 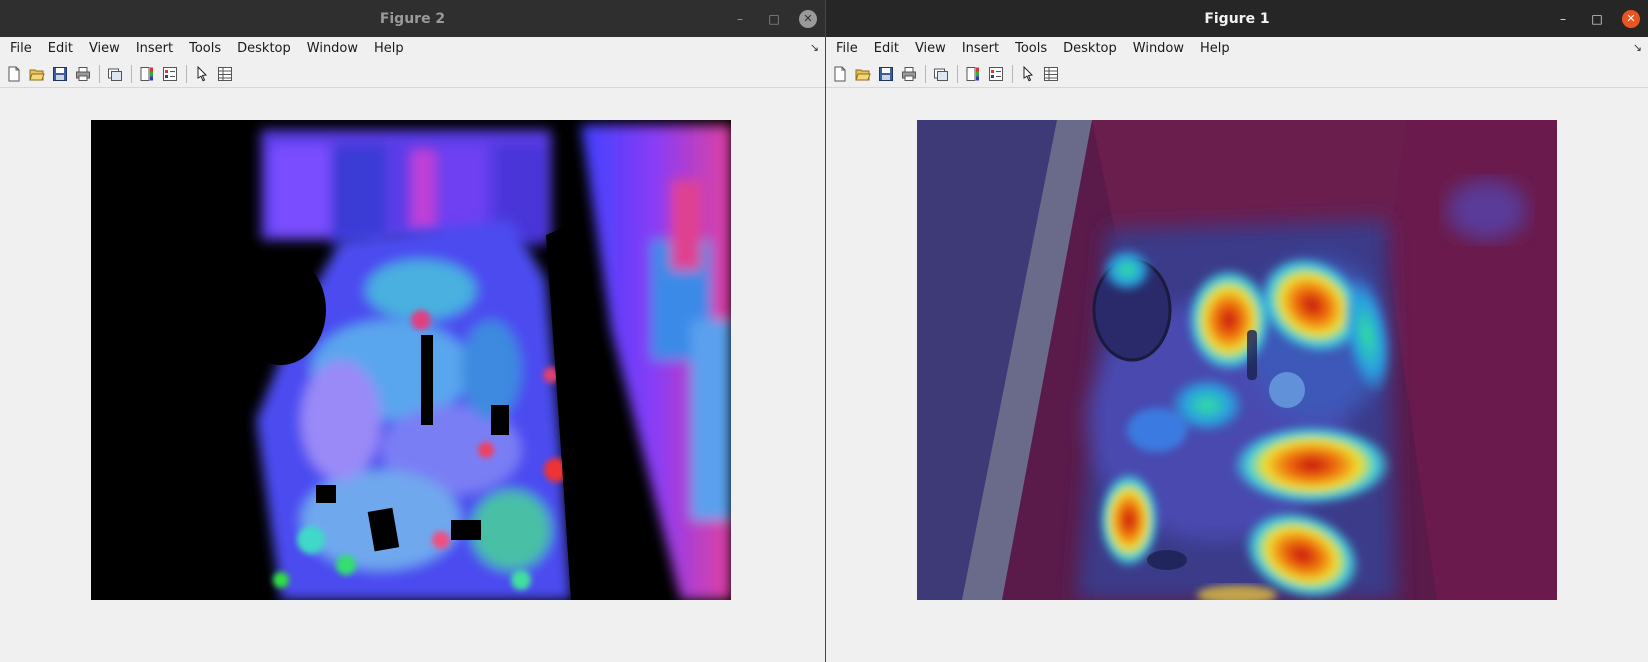 I want to click on titlebar: Figure 2 – □ ✕, so click(x=412, y=18).